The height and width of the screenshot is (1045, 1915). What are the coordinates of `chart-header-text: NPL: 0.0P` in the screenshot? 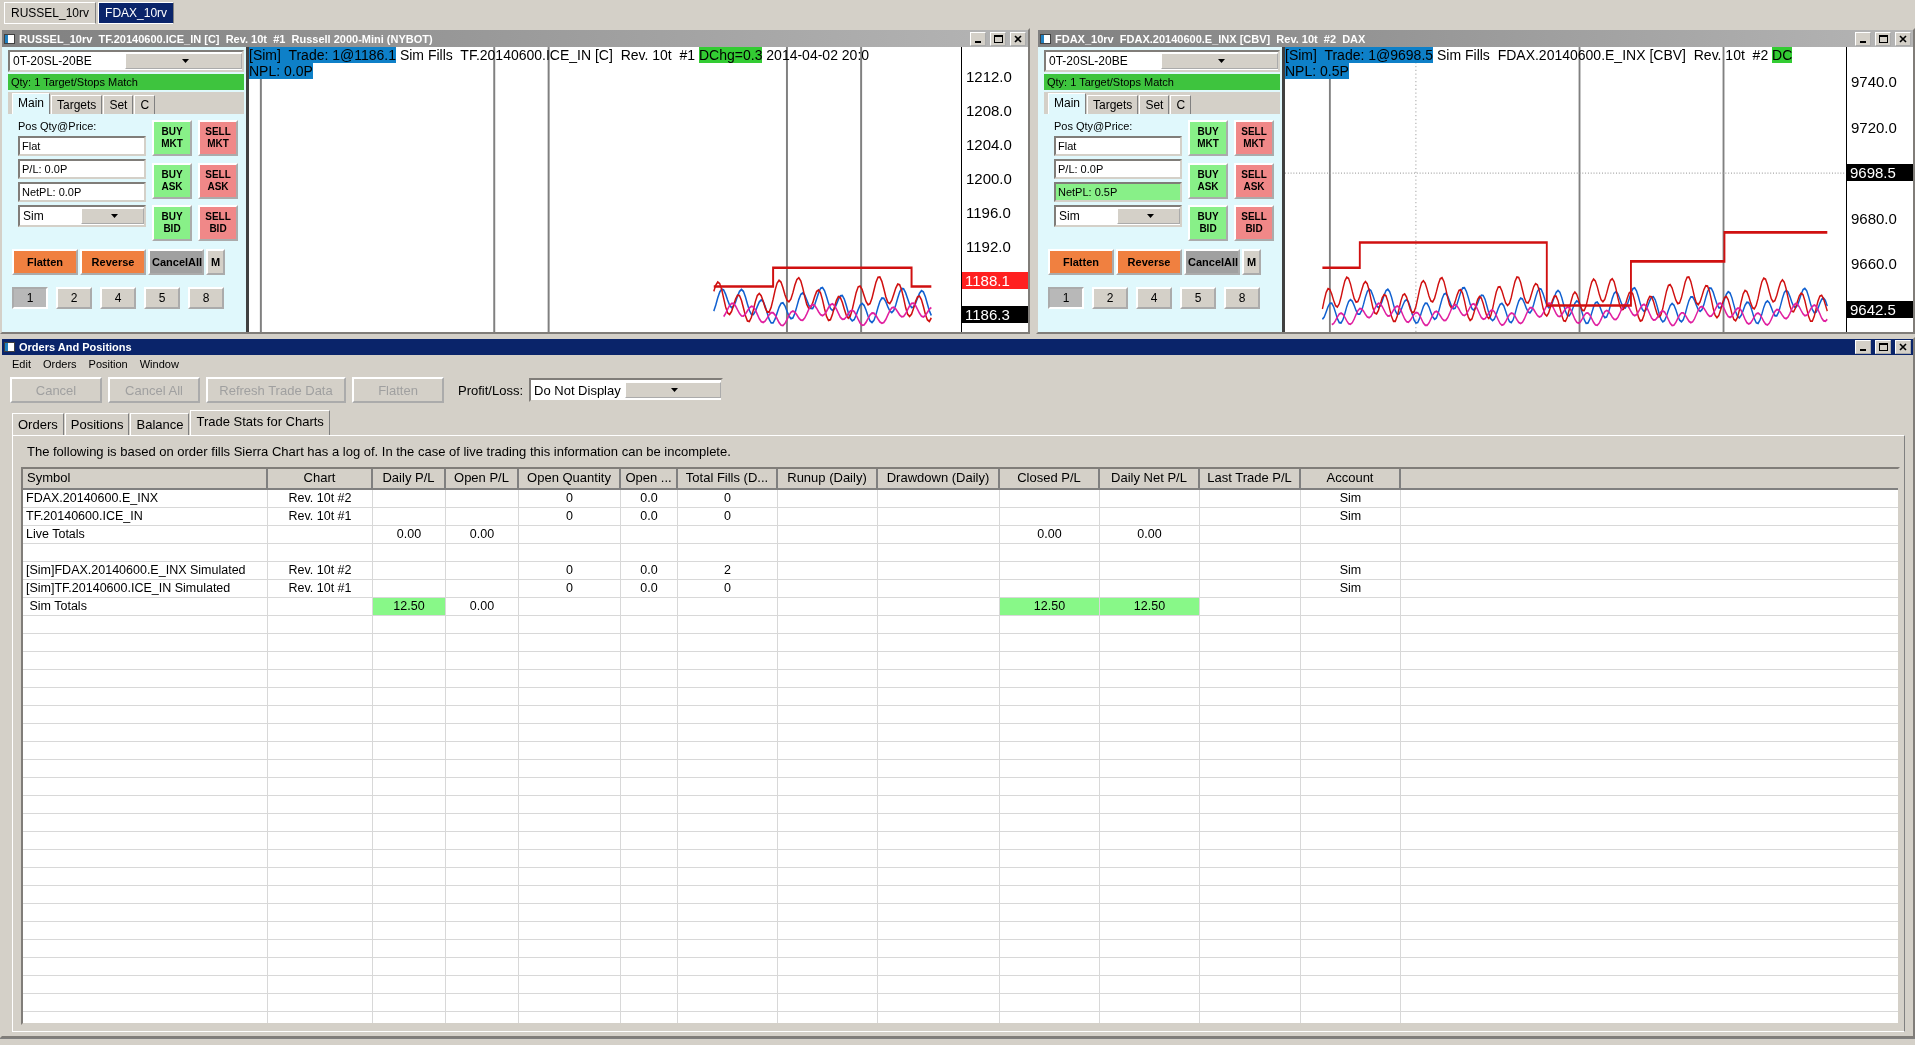 It's located at (281, 71).